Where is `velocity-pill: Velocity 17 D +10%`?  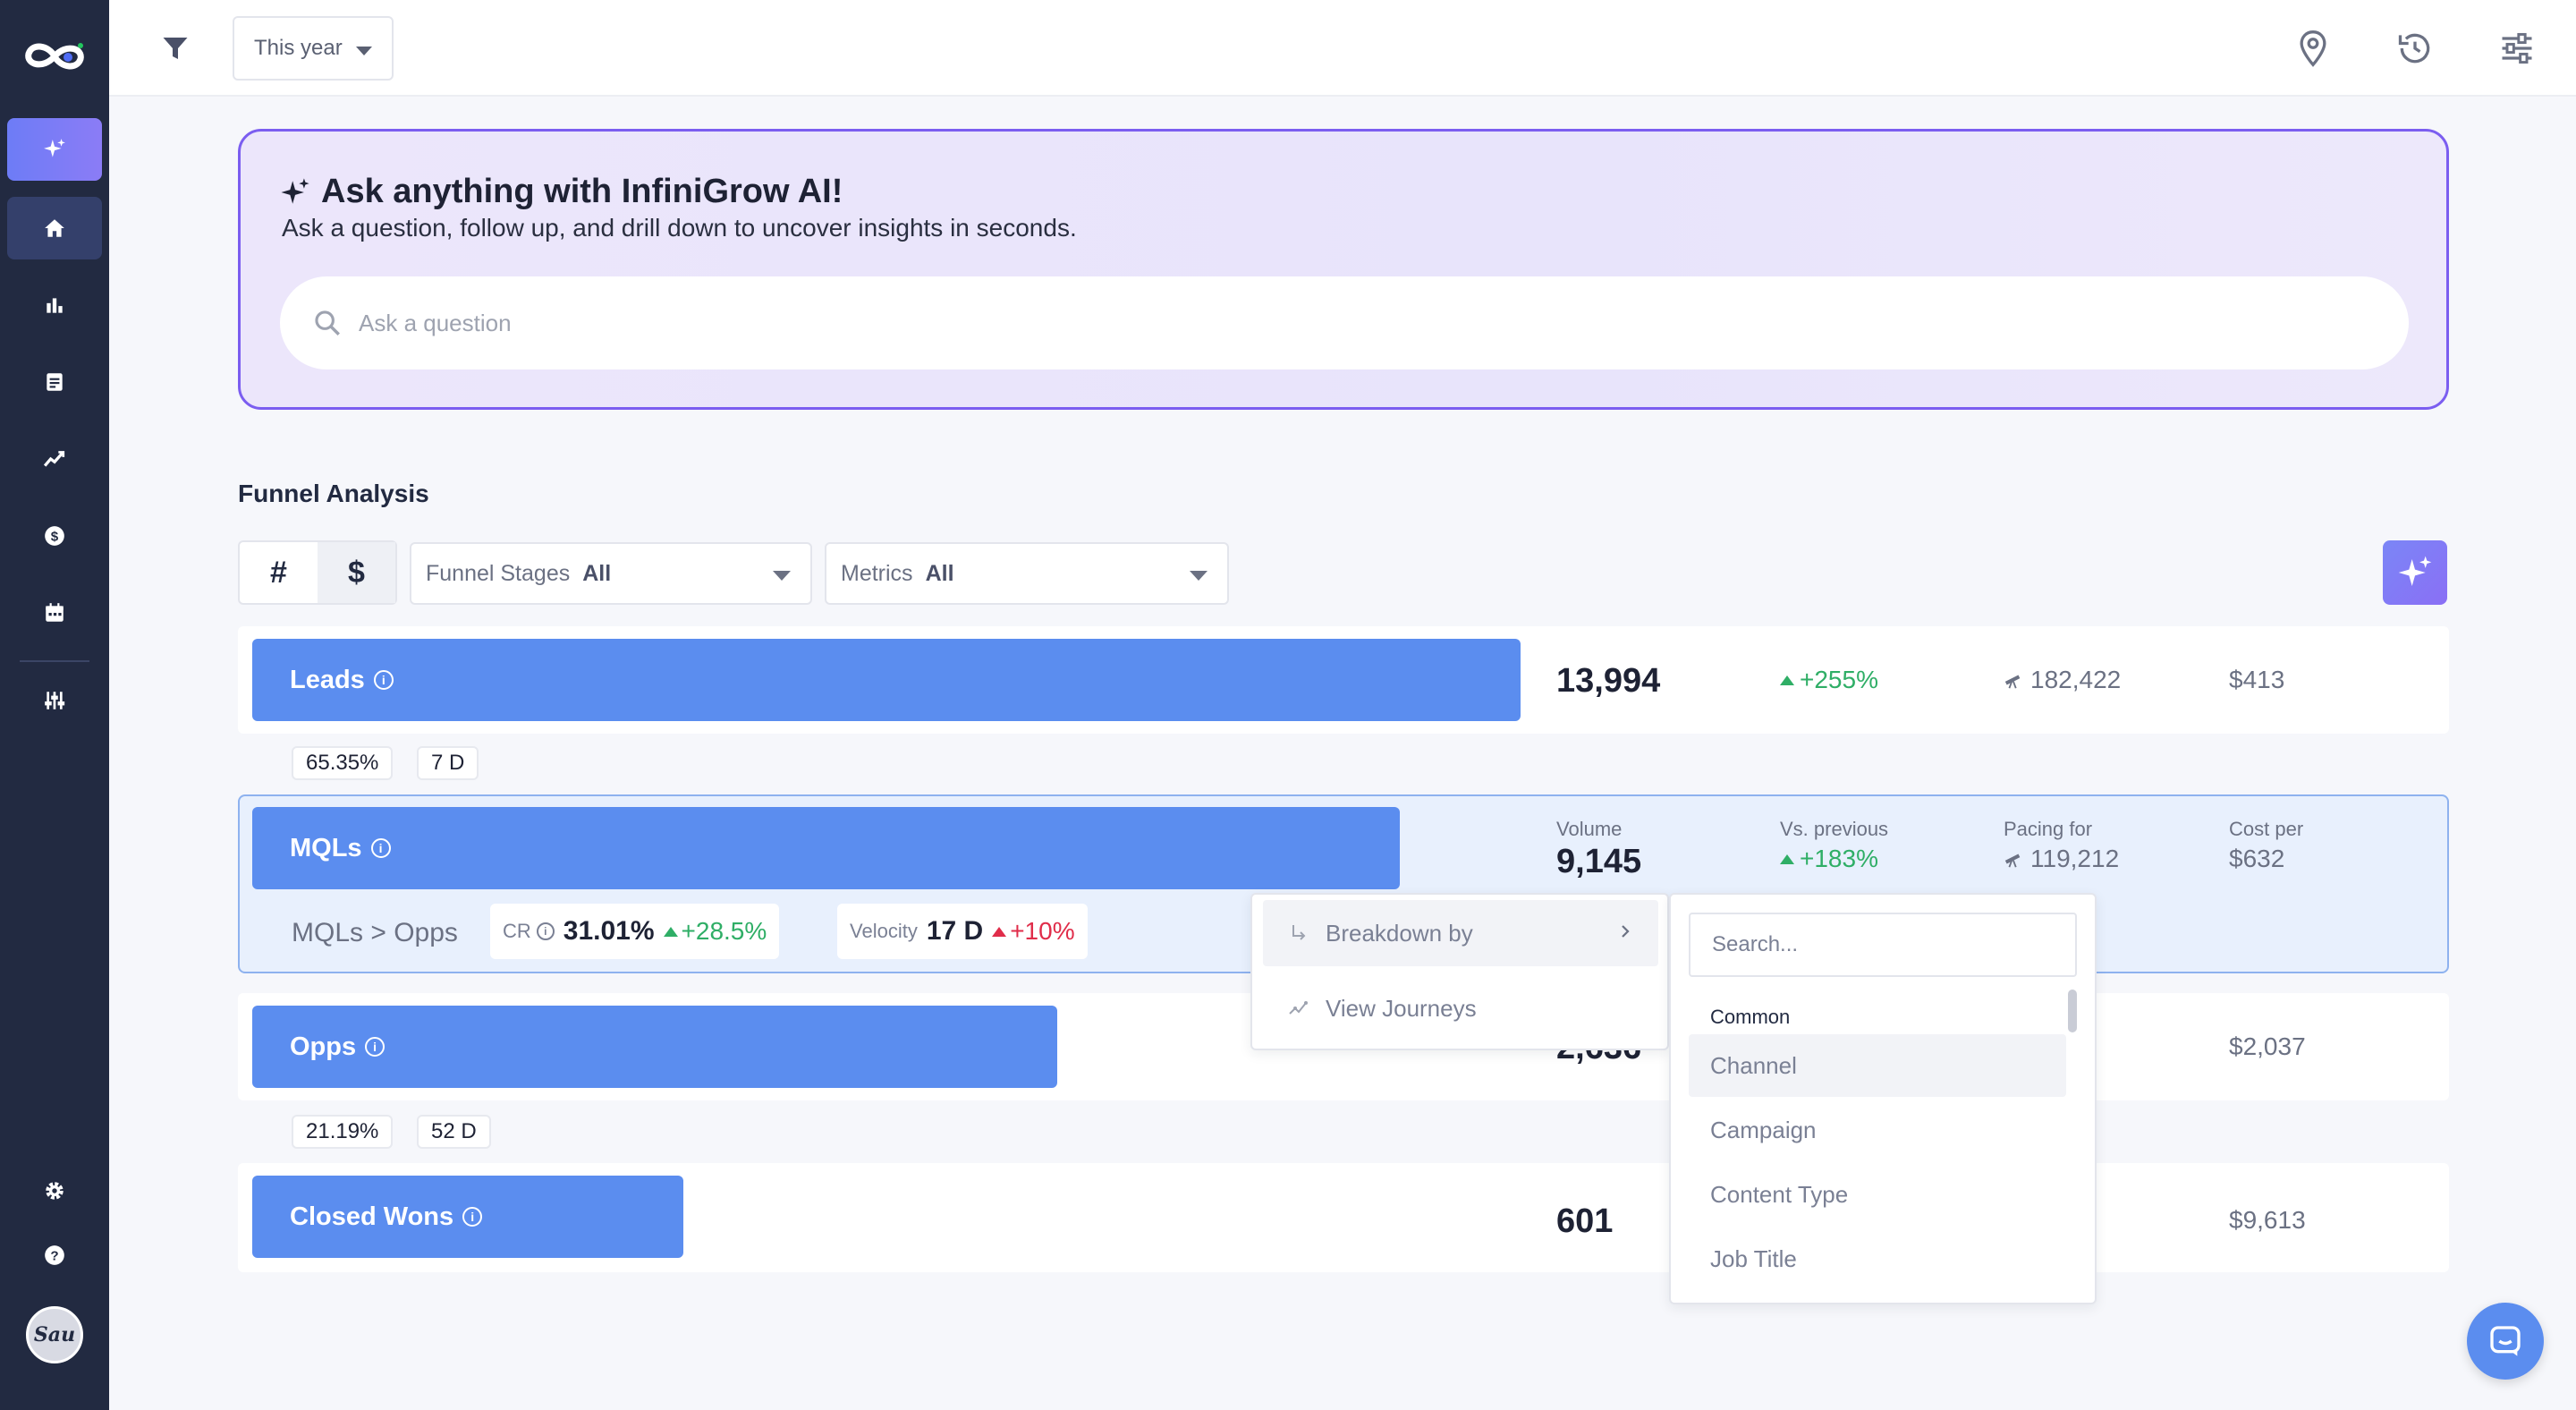
velocity-pill: Velocity 17 D +10% is located at coordinates (962, 932).